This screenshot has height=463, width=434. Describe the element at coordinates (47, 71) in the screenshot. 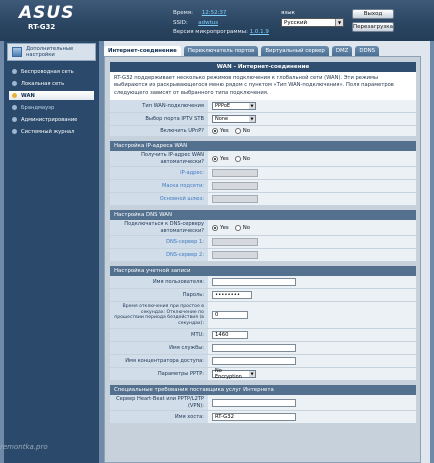

I see `sidebar-item-label: Беспроводная сеть` at that location.